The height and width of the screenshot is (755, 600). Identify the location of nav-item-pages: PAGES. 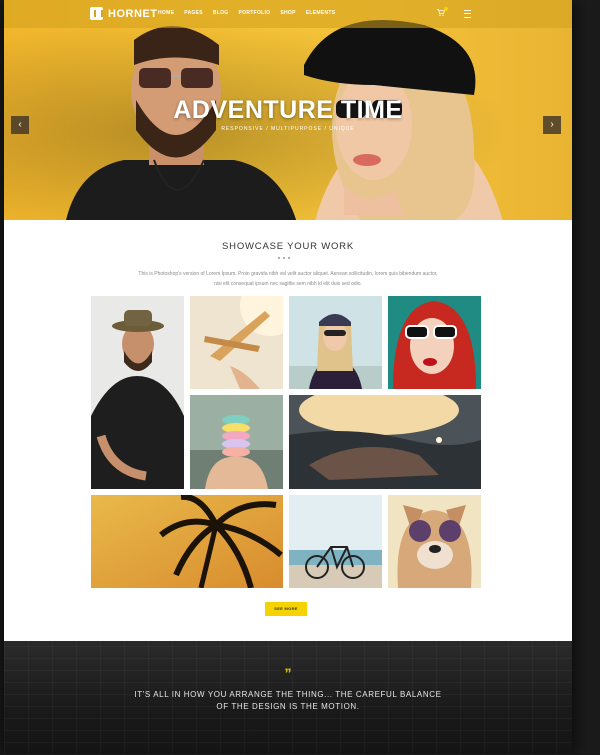
(193, 13).